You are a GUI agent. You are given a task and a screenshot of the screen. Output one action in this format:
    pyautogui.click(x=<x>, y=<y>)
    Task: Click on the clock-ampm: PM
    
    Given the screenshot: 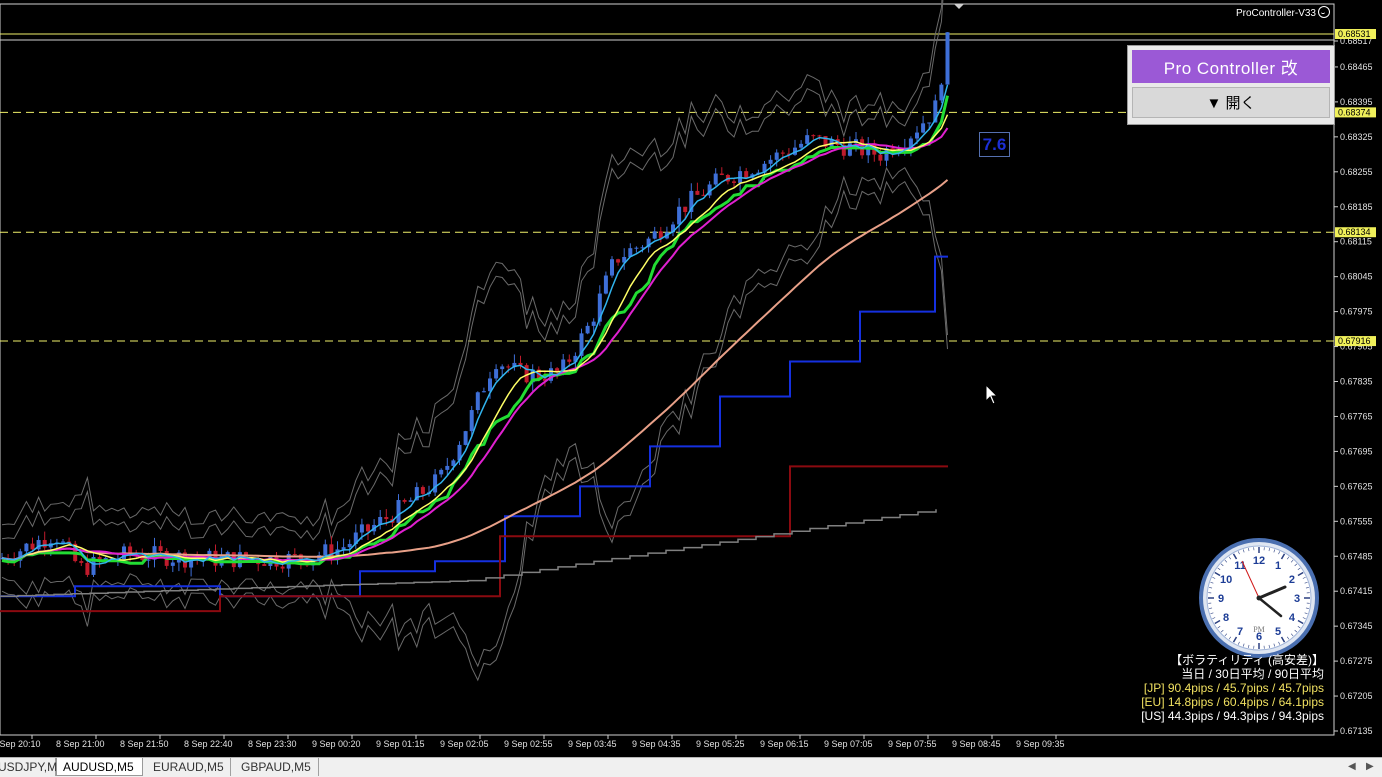 What is the action you would take?
    pyautogui.click(x=1259, y=629)
    